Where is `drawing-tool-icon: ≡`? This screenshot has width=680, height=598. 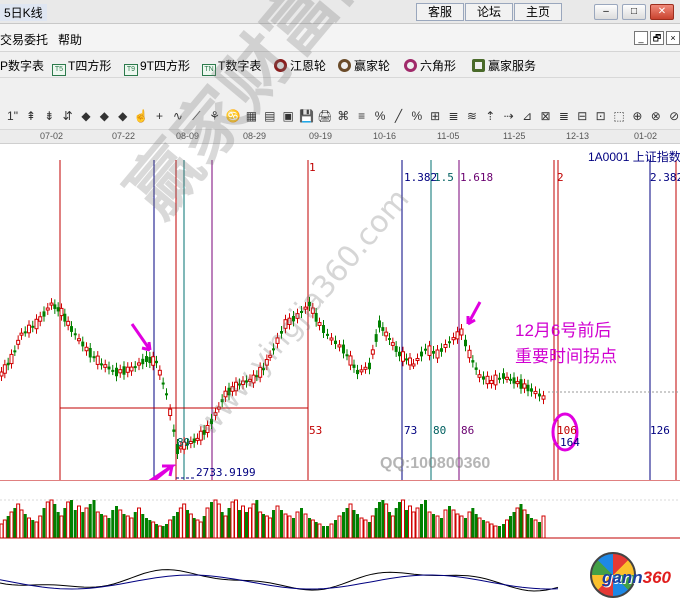 drawing-tool-icon: ≡ is located at coordinates (361, 116).